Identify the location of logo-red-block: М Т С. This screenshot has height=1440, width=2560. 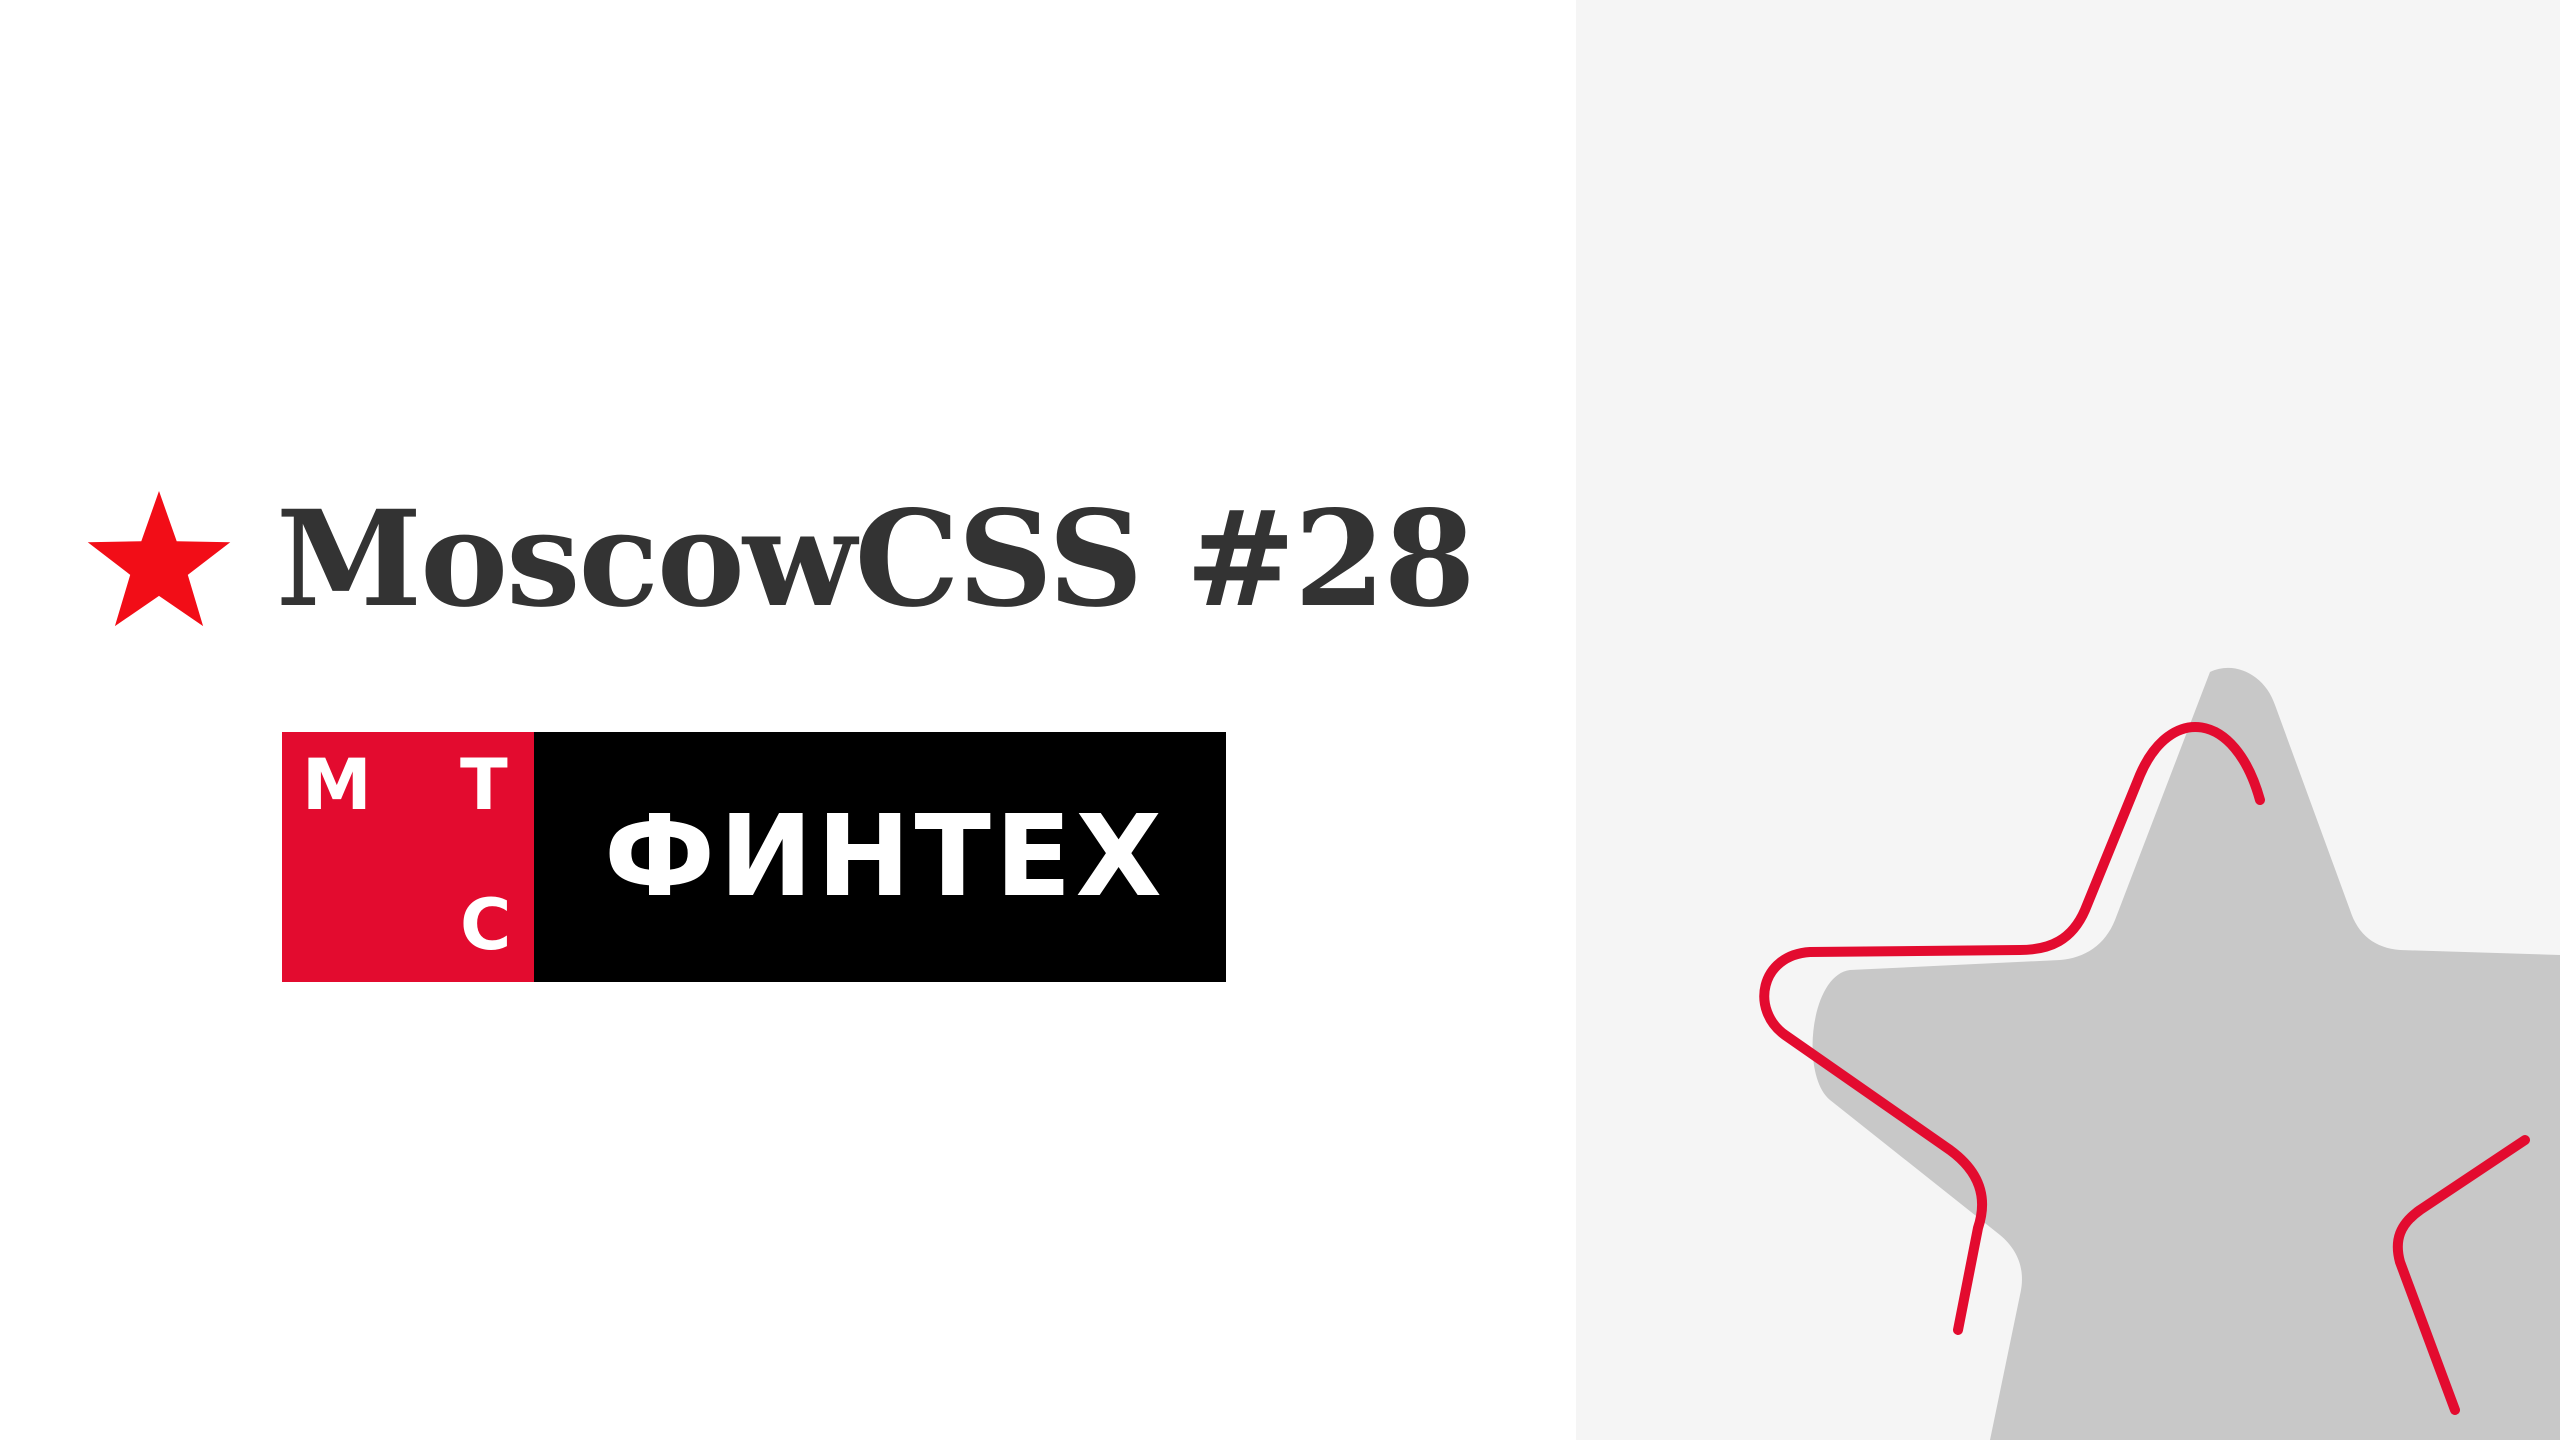
(408, 857).